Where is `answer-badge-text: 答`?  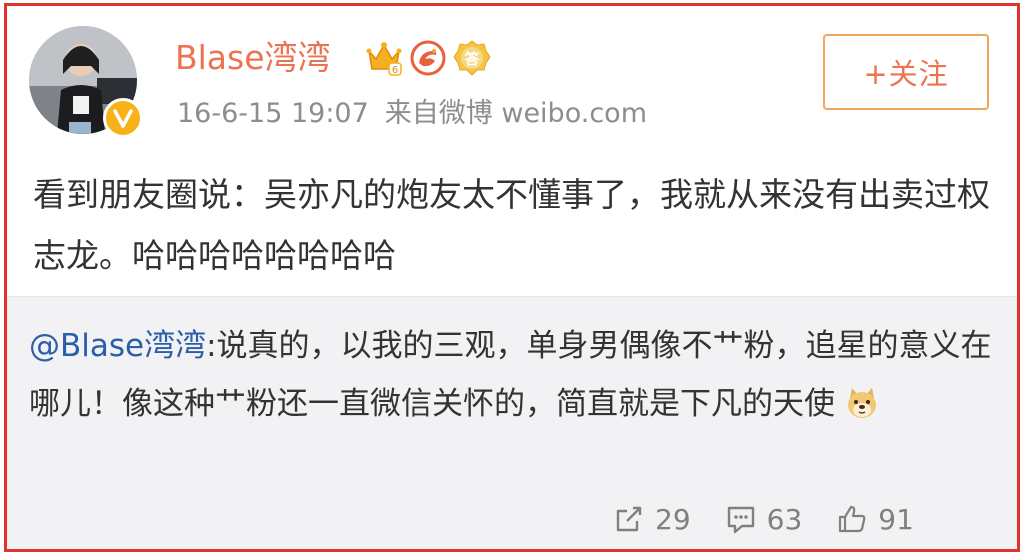 answer-badge-text: 答 is located at coordinates (472, 59).